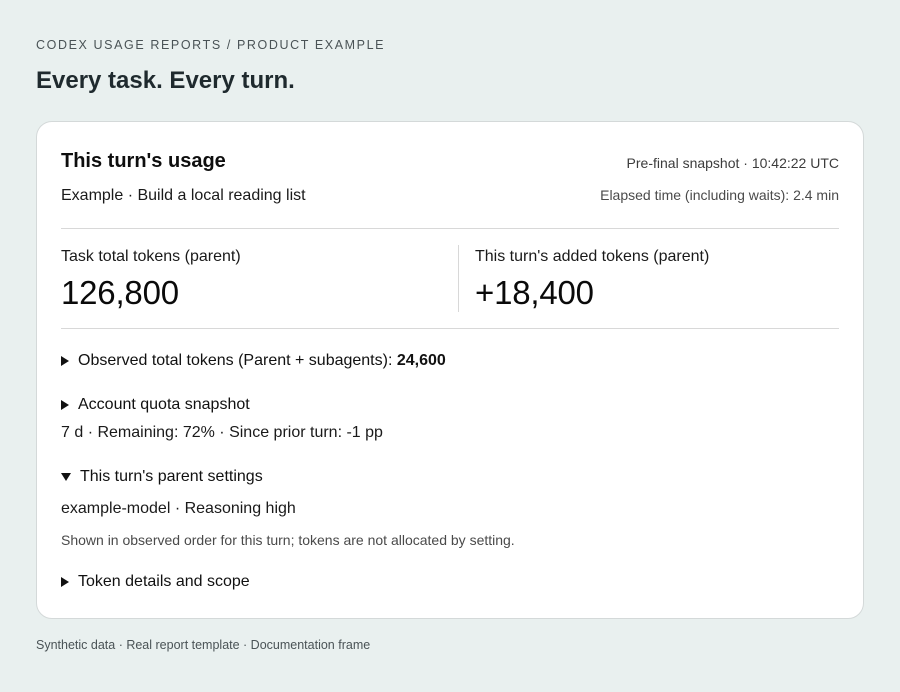 The image size is (900, 692). What do you see at coordinates (732, 163) in the screenshot?
I see `snapshot-timestamp: Pre-final snapshot · 10:42:22 UTC` at bounding box center [732, 163].